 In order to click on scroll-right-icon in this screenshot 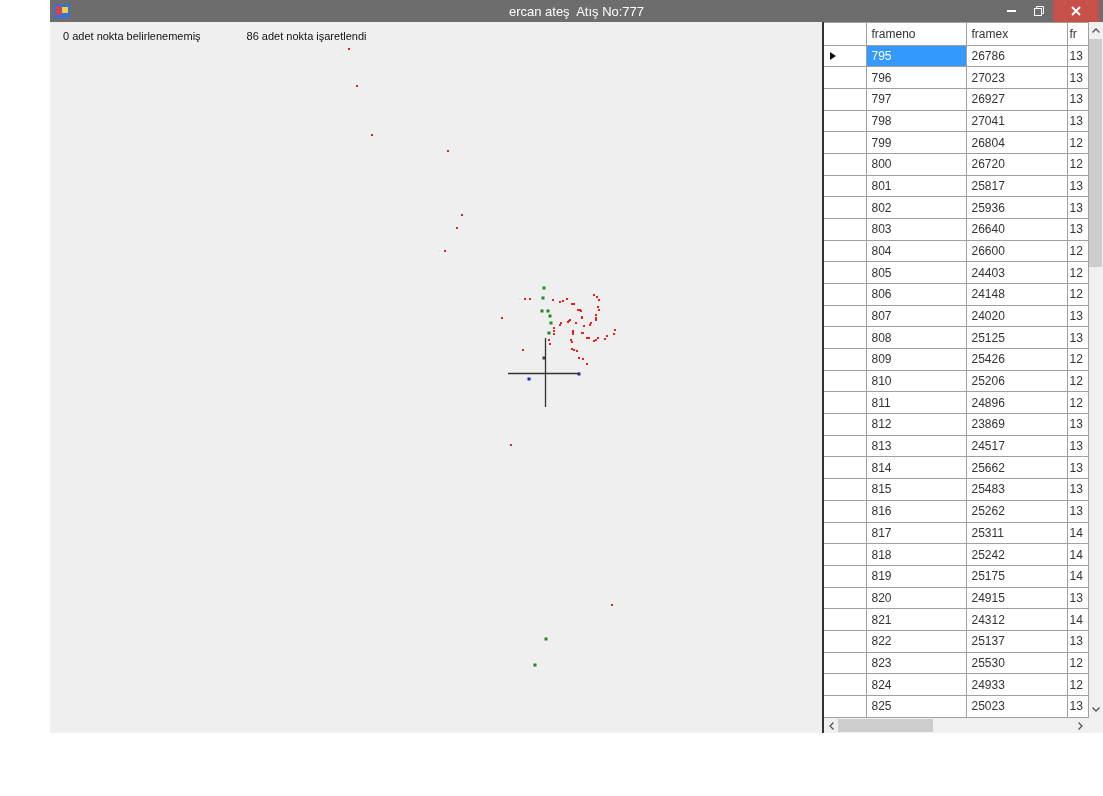, I will do `click(1080, 725)`.